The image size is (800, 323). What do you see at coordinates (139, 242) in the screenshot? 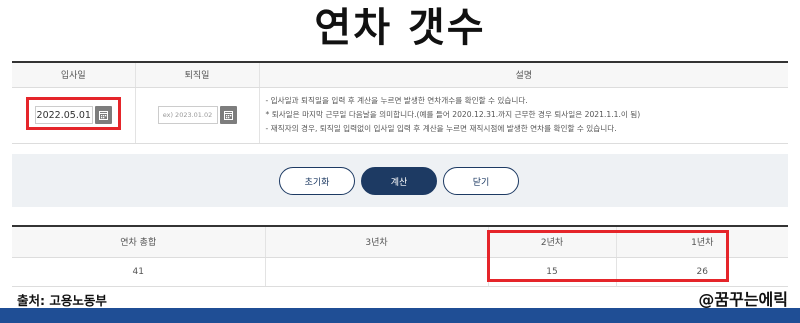
I see `column-header: 연차 총합` at bounding box center [139, 242].